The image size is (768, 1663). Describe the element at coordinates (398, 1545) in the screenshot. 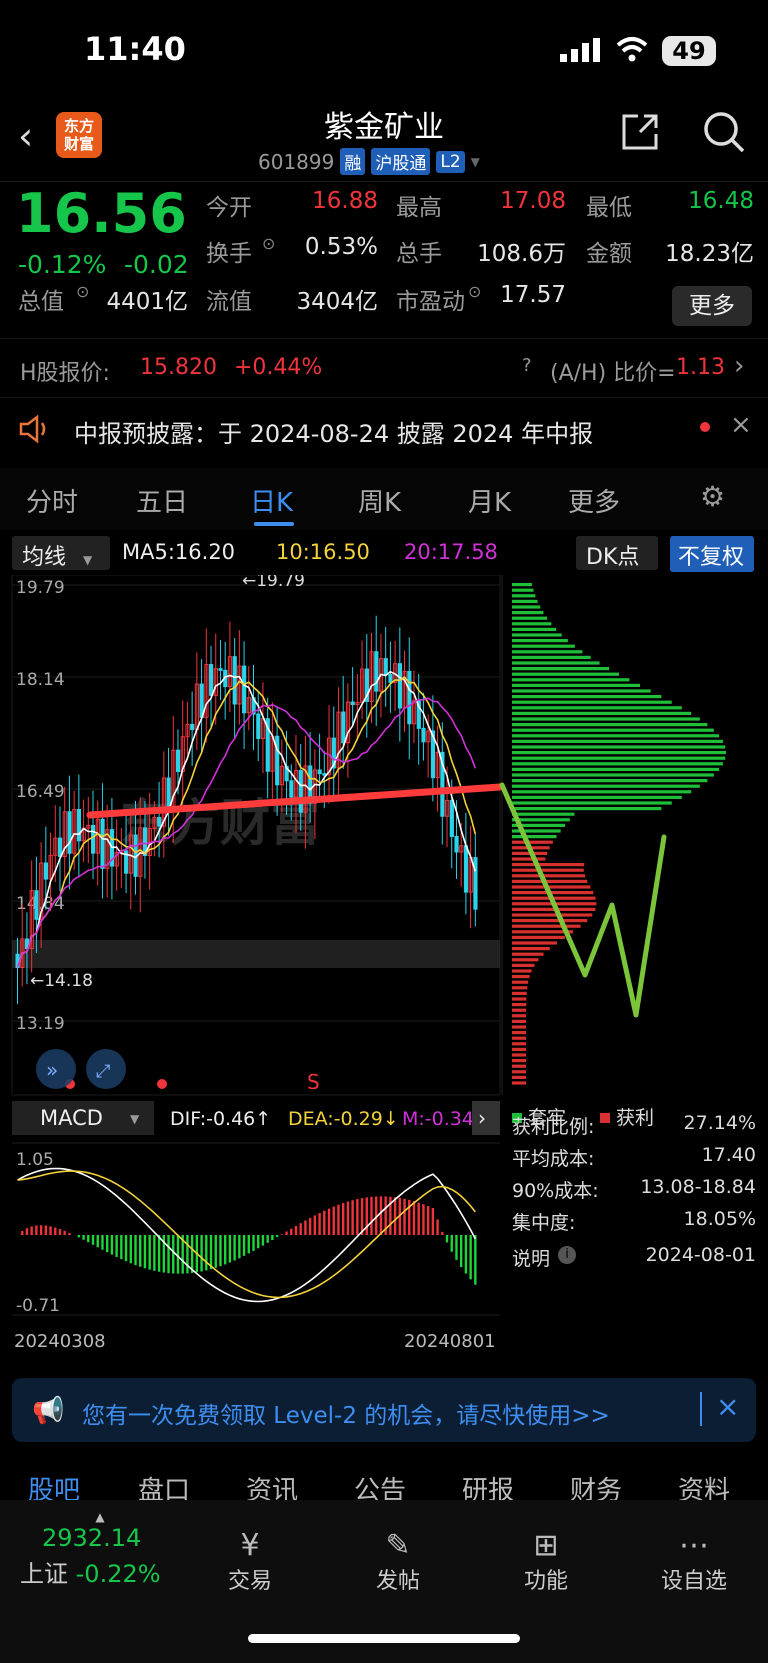

I see `edit-icon: ✎` at that location.